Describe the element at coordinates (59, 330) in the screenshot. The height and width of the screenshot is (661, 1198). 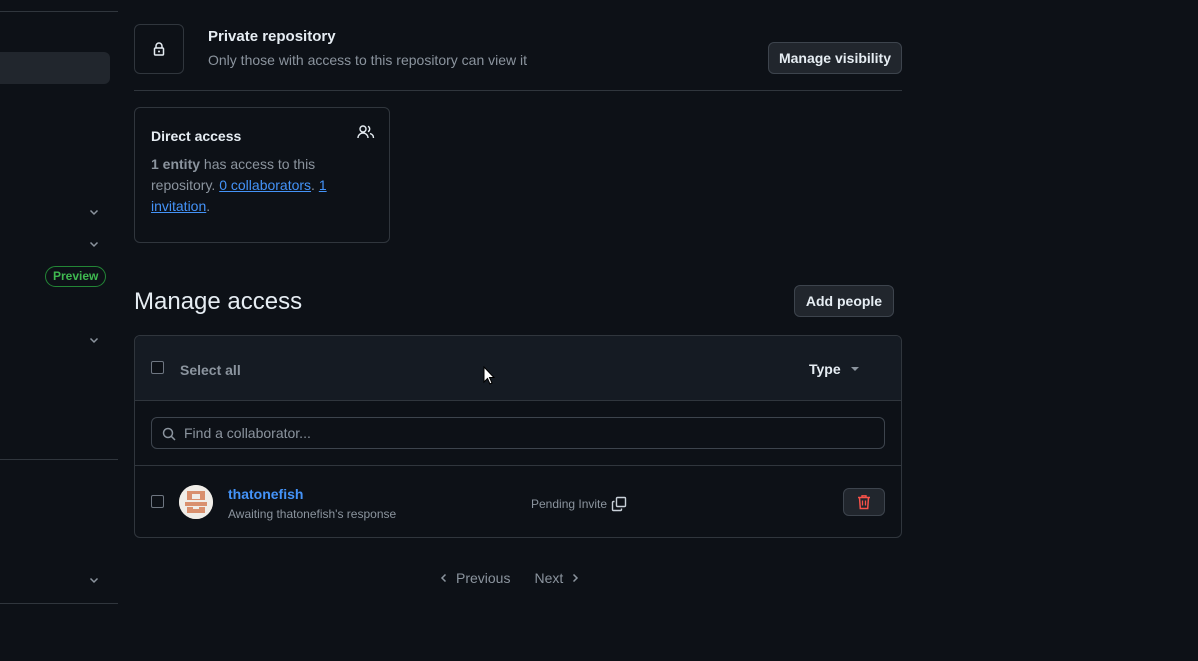
I see `settings-sidebar: Preview` at that location.